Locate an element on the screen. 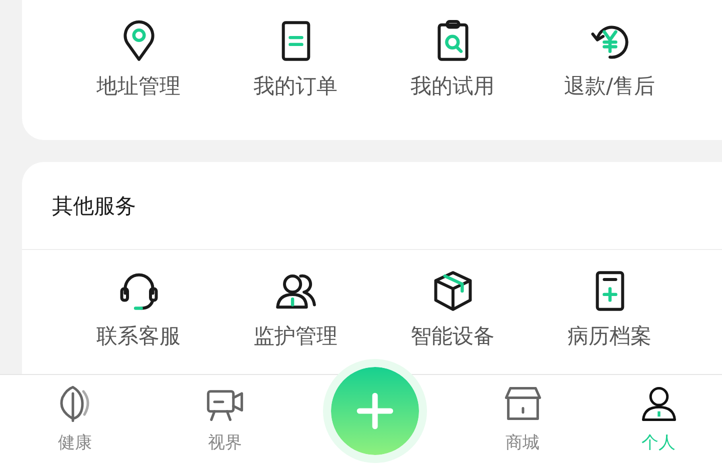 Image resolution: width=722 pixels, height=470 pixels. tab: 视界 is located at coordinates (225, 422).